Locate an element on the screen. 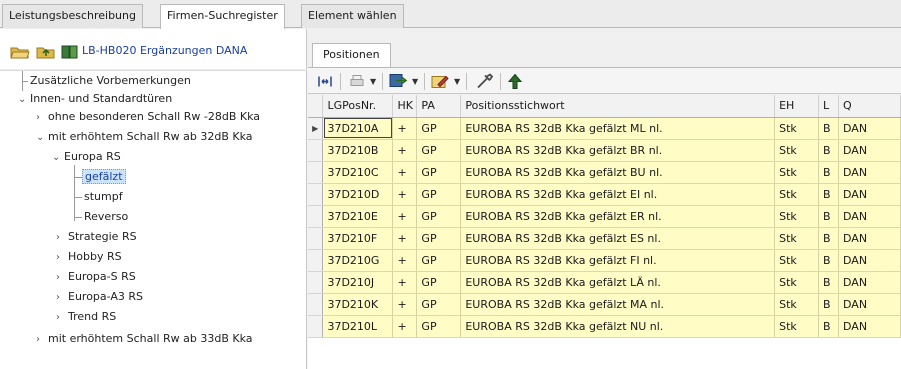 This screenshot has height=369, width=901. cell-stichwort: EUROBA RS 32dB Kka gefälzt NU nl. is located at coordinates (618, 326).